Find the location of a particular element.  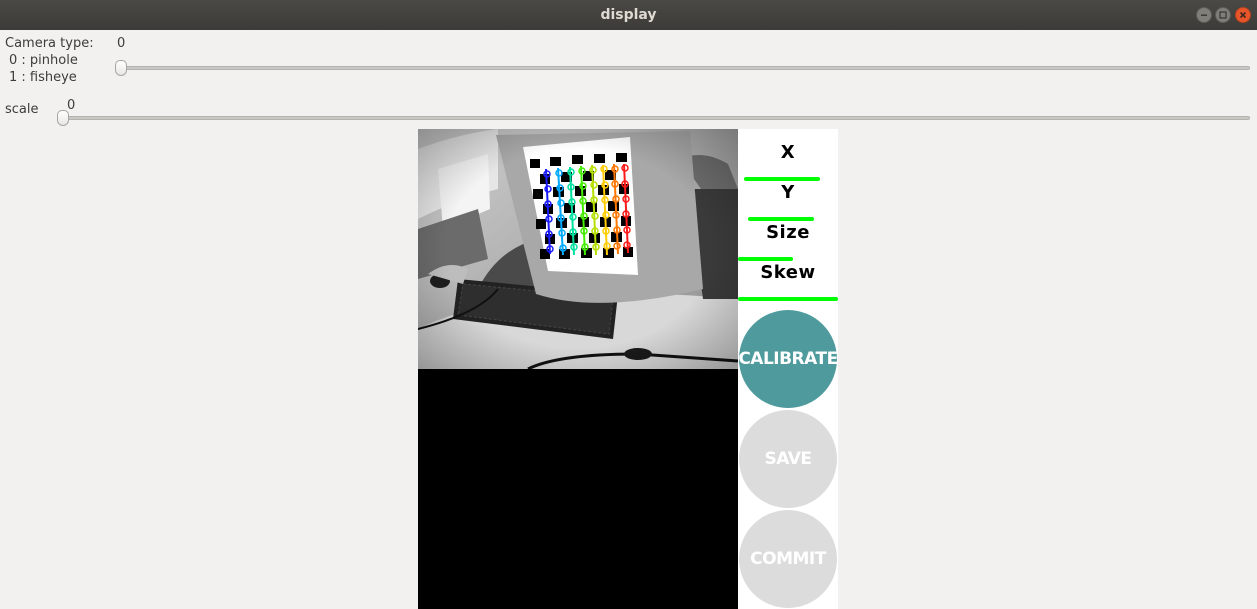

camera-feed is located at coordinates (578, 249).